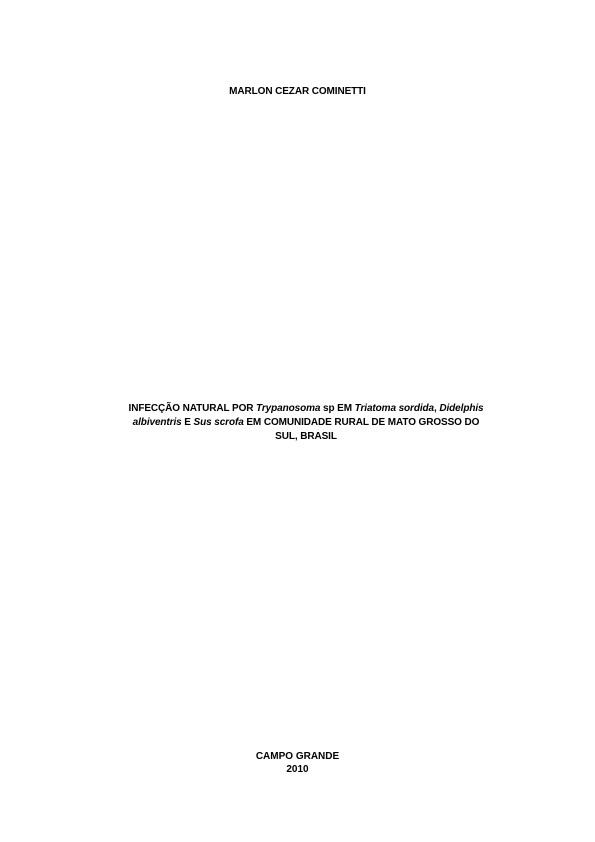 The image size is (595, 842). What do you see at coordinates (297, 91) in the screenshot?
I see `author-name: MARLON CEZAR COMINETTI` at bounding box center [297, 91].